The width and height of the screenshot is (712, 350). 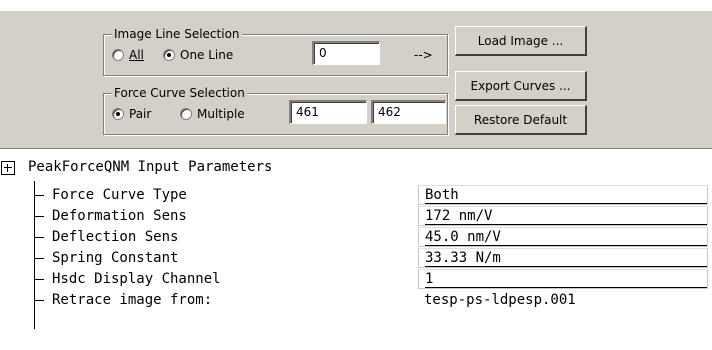 What do you see at coordinates (500, 300) in the screenshot?
I see `tree-row-value: tesp-ps-ldpesp.001` at bounding box center [500, 300].